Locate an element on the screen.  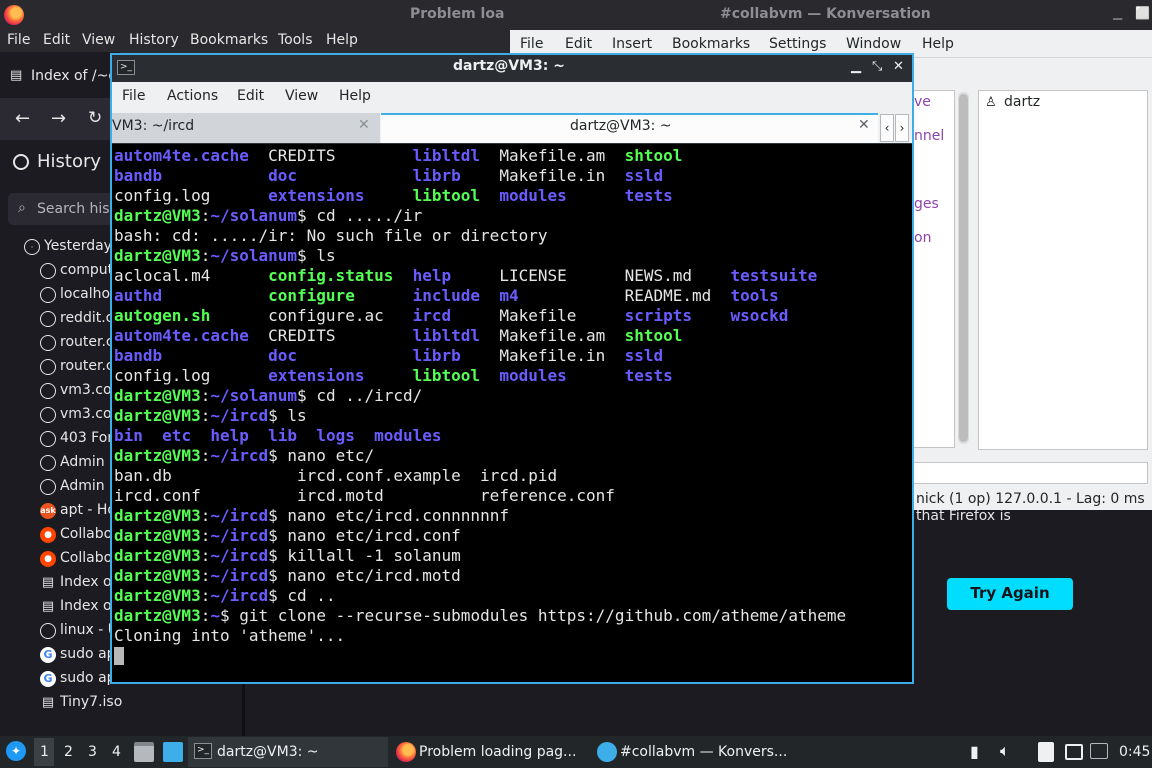
app-launcher-icon: ✦ is located at coordinates (16, 751).